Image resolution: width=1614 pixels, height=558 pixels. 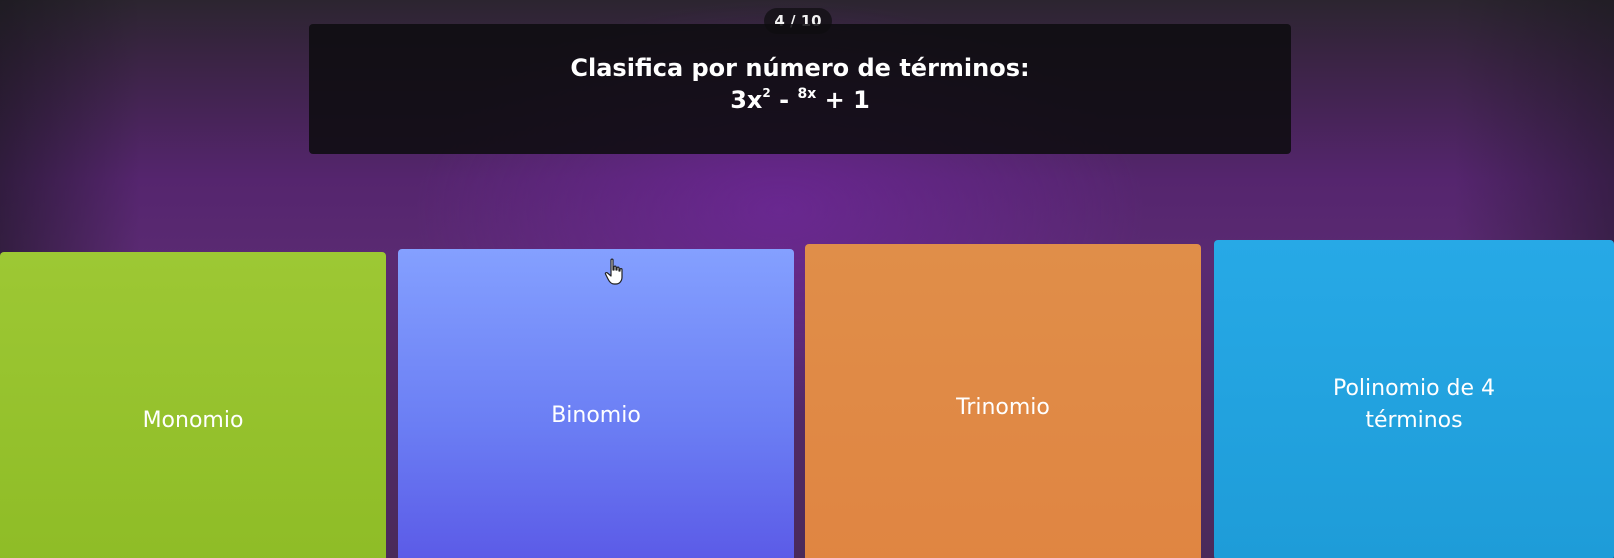 What do you see at coordinates (835, 100) in the screenshot?
I see `expression-operator-2: +` at bounding box center [835, 100].